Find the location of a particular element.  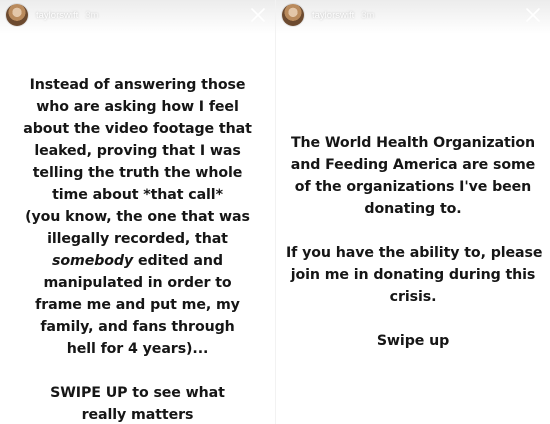

story-text-line: donating to. is located at coordinates (413, 209).